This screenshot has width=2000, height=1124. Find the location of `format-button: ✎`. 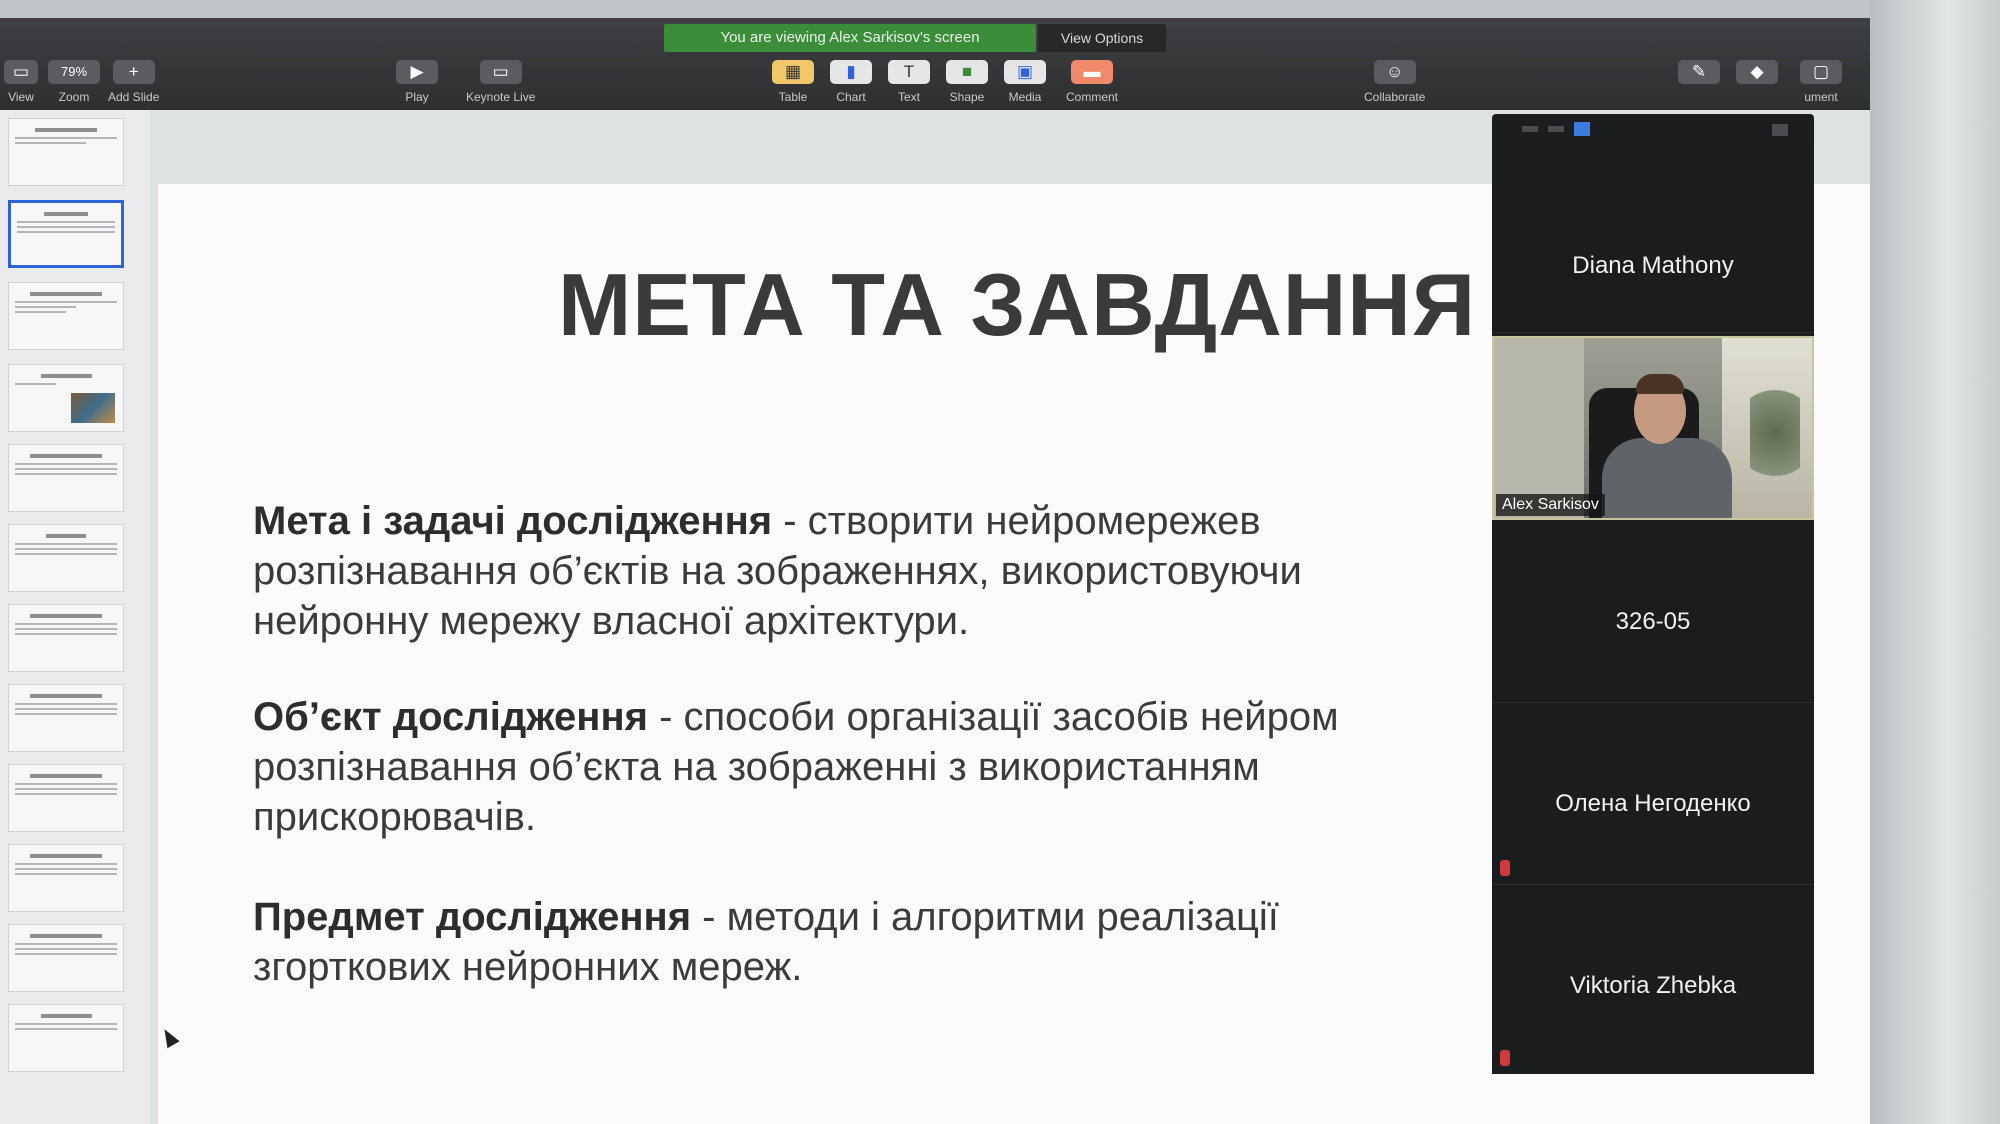

format-button: ✎ is located at coordinates (1699, 72).